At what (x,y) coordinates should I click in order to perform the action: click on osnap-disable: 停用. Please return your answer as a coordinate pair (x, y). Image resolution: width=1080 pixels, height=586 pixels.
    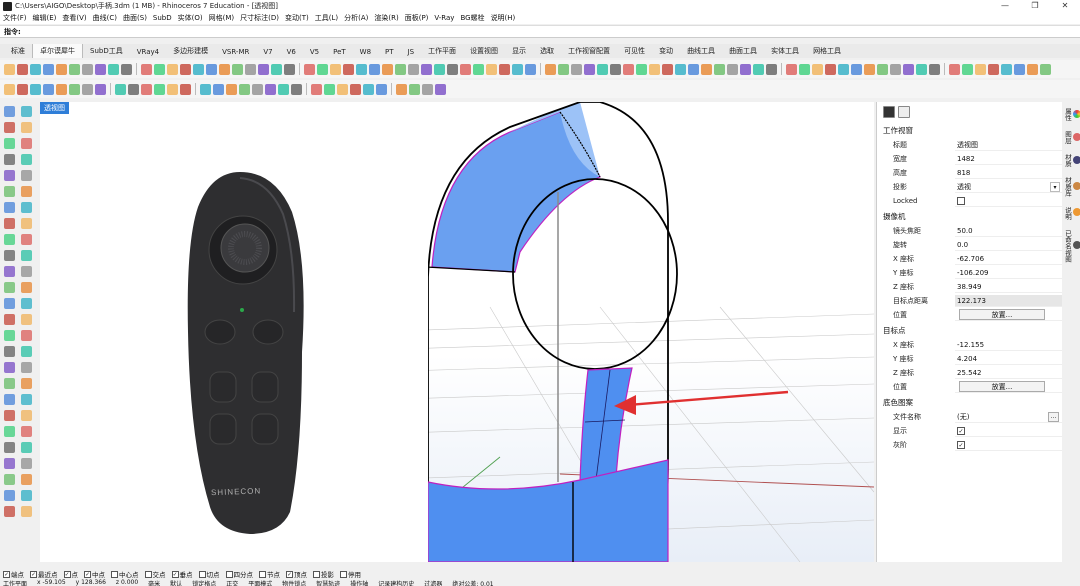
    Looking at the image, I should click on (350, 574).